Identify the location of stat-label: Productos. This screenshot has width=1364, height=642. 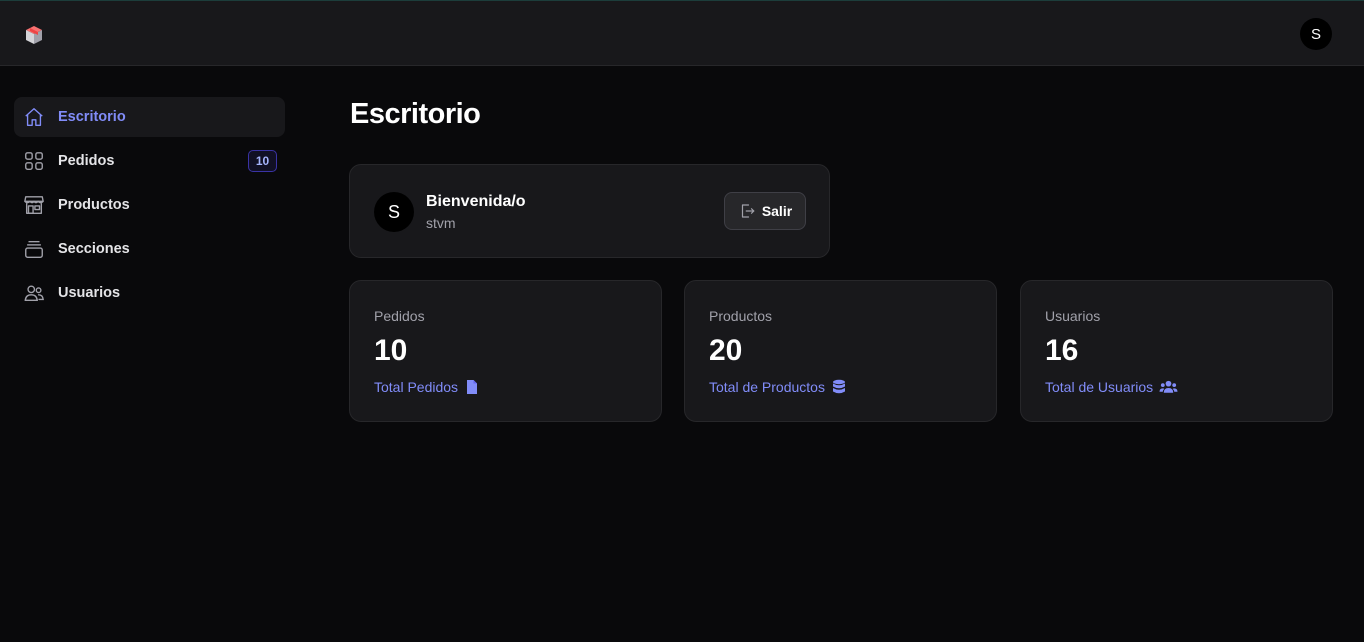
(741, 316).